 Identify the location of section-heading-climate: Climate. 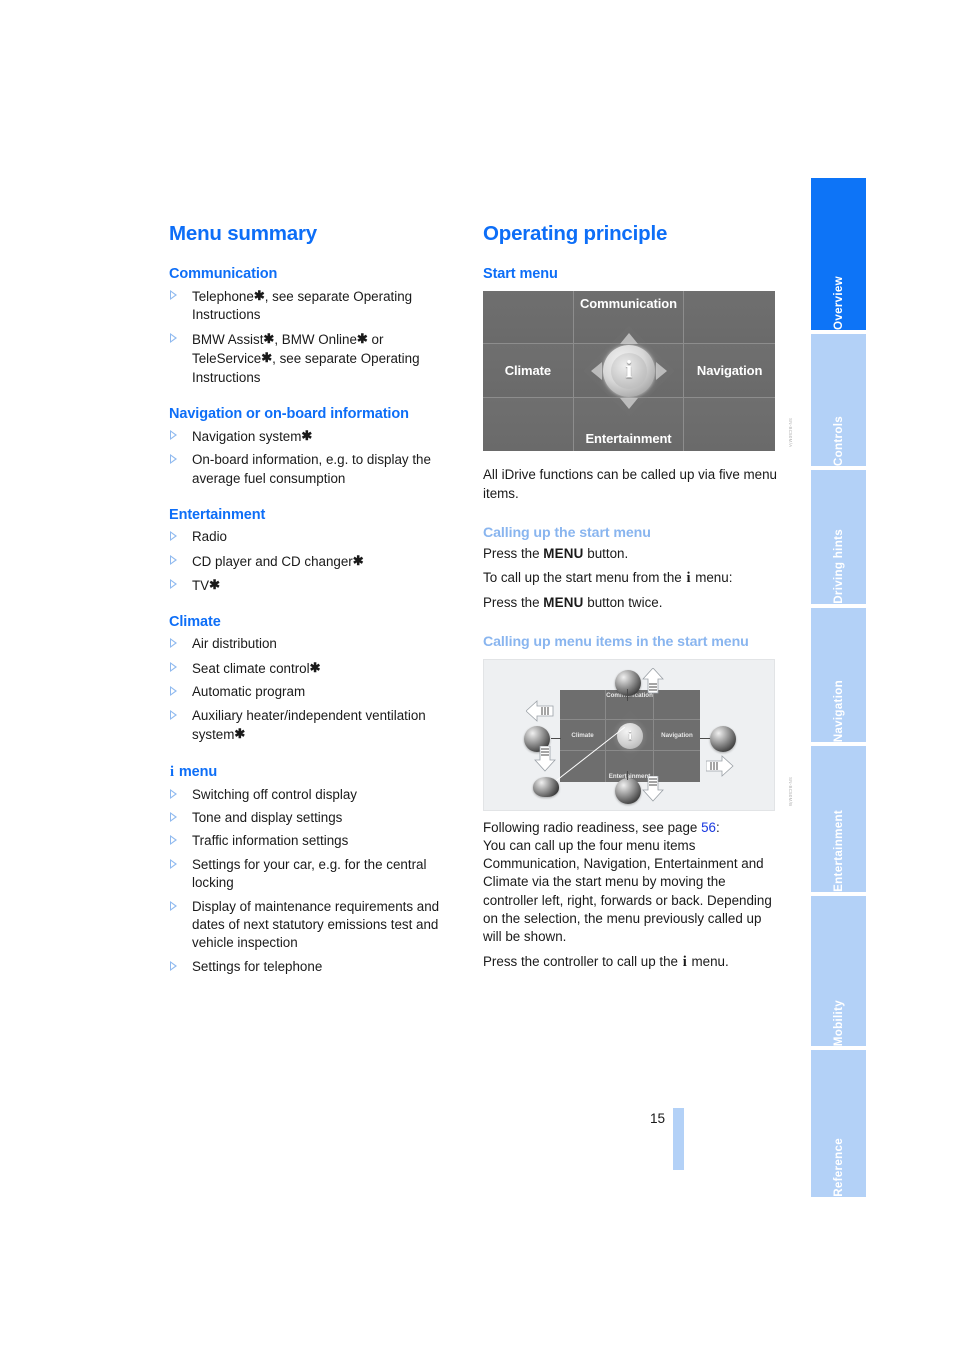
(195, 622).